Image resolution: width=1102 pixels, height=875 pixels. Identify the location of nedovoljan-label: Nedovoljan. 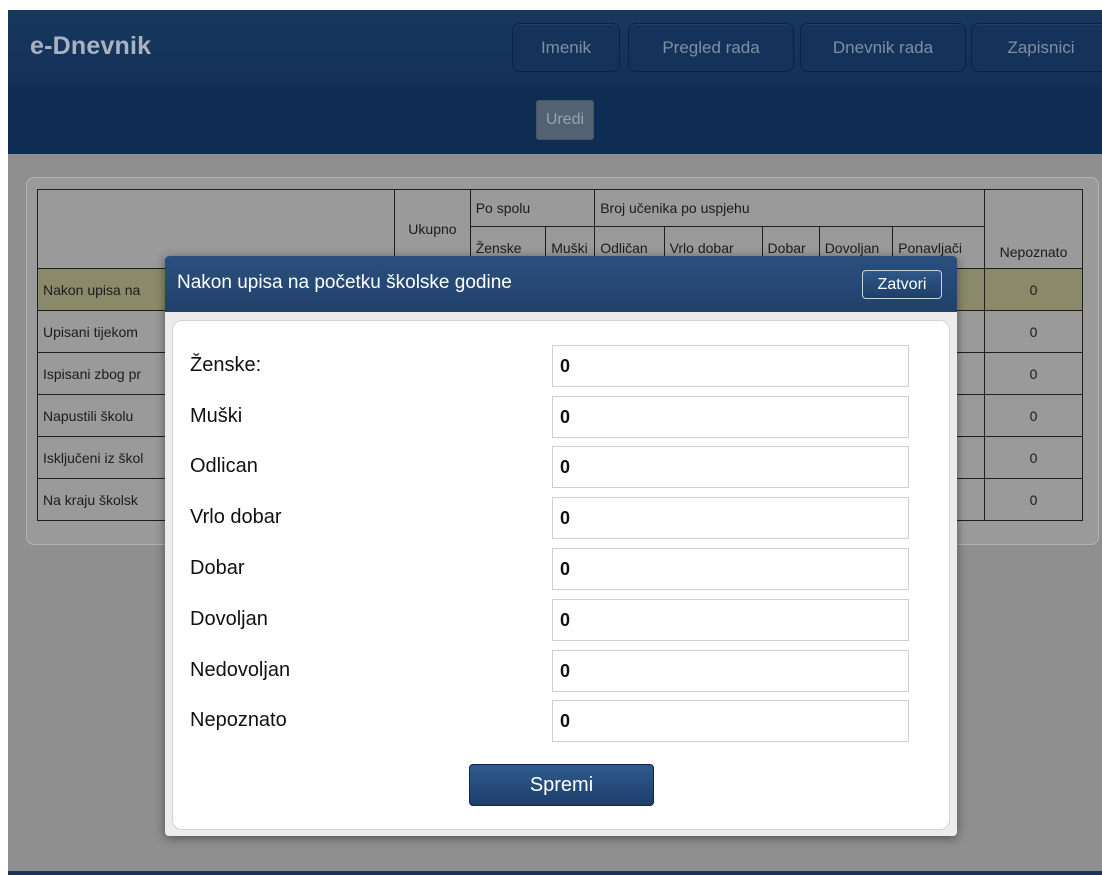
(240, 670).